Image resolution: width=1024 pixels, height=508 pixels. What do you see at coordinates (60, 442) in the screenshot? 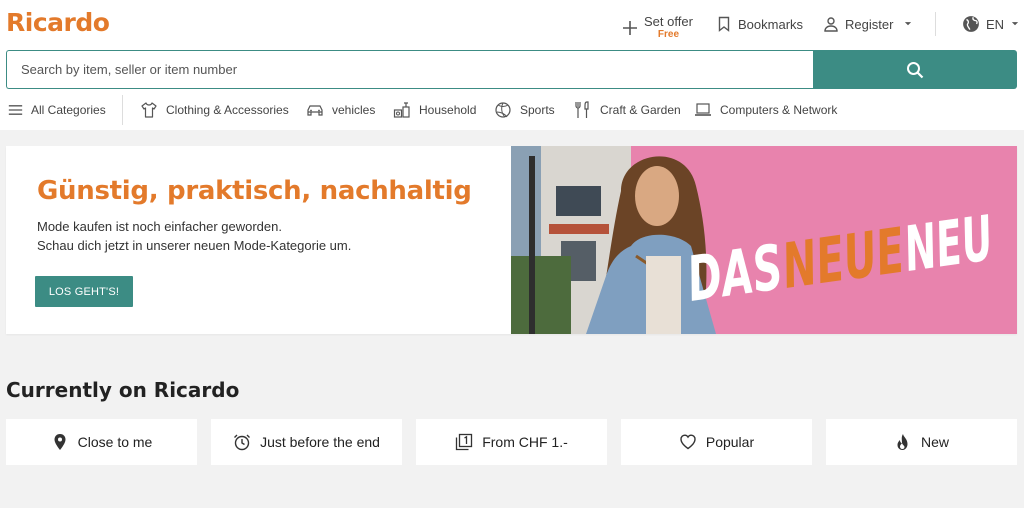
I see `location-pin-icon` at bounding box center [60, 442].